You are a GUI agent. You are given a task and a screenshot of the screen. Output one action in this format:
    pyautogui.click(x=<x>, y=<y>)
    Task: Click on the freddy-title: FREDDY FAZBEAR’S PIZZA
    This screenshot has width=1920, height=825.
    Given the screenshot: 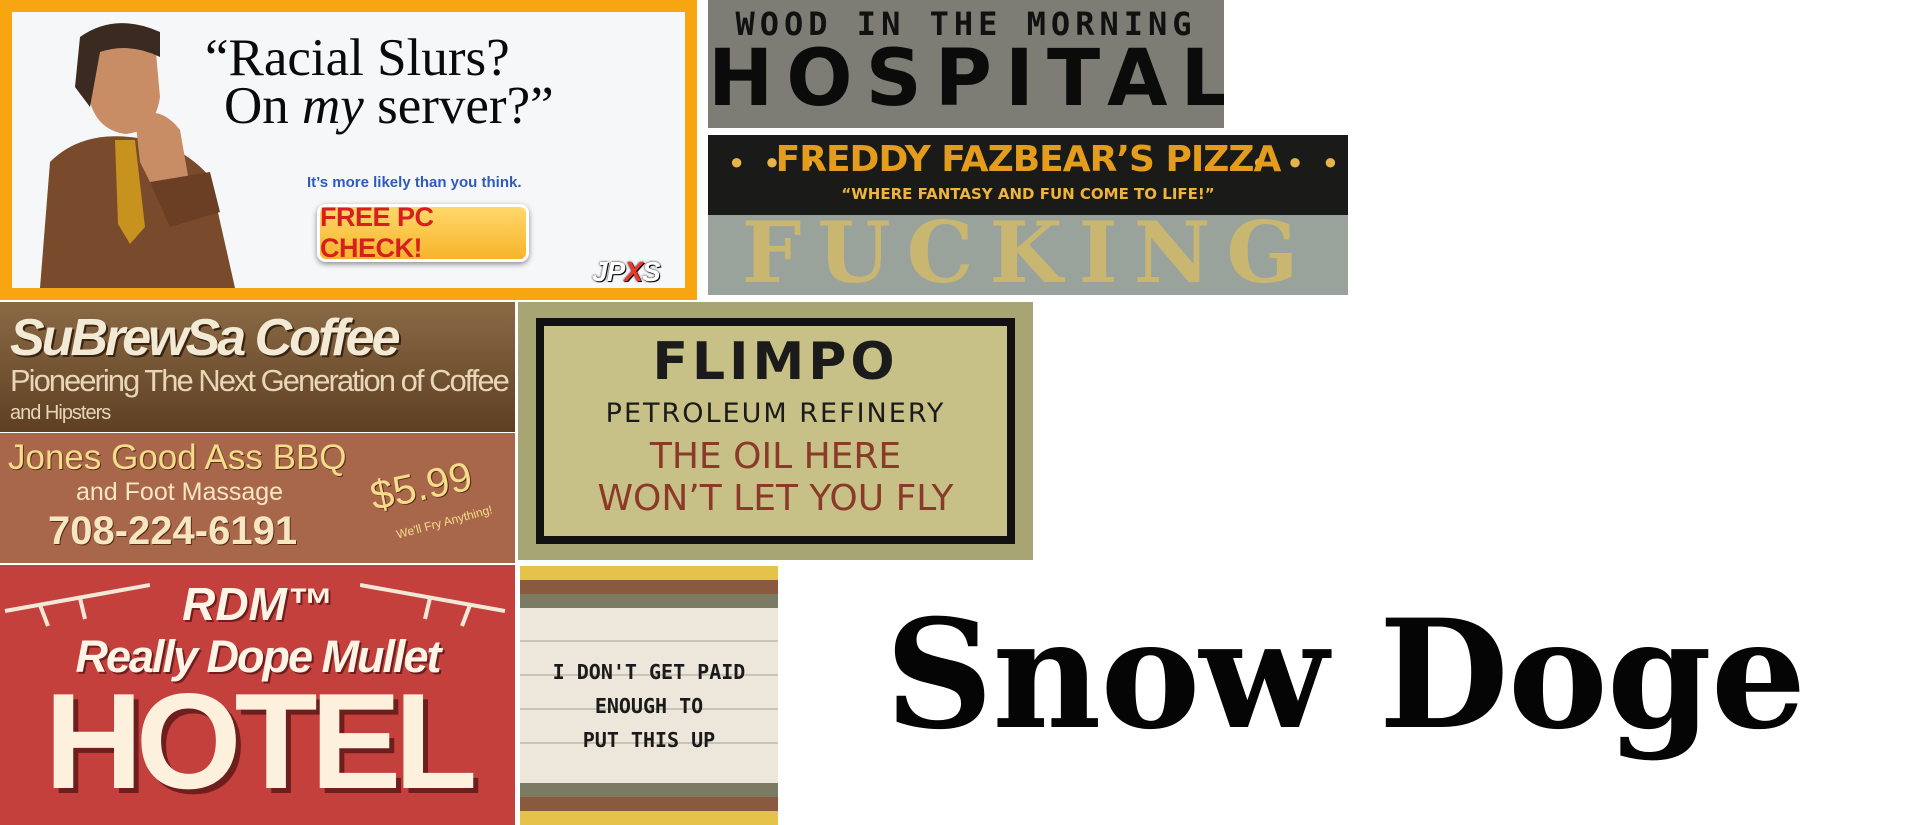 What is the action you would take?
    pyautogui.click(x=1028, y=159)
    